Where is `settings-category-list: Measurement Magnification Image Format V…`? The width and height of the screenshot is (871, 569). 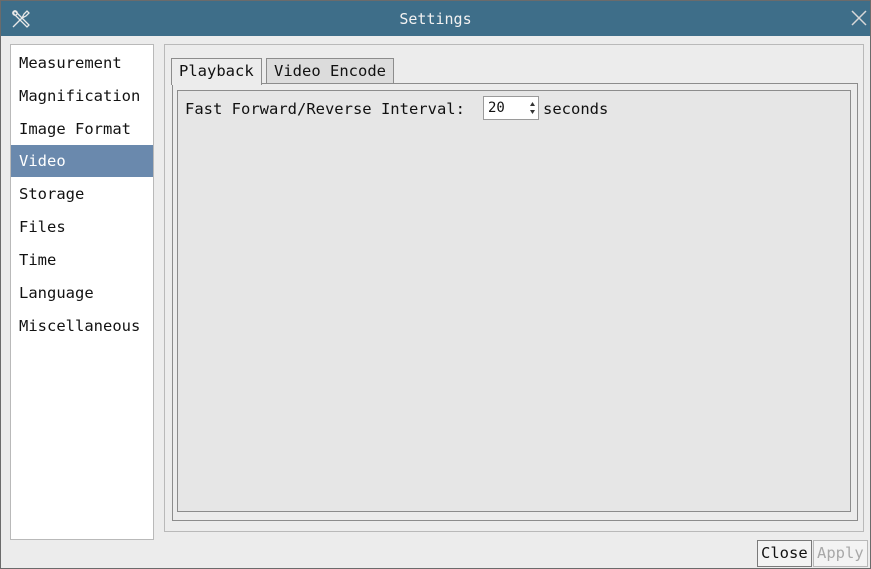
settings-category-list: Measurement Magnification Image Format V… is located at coordinates (82, 292).